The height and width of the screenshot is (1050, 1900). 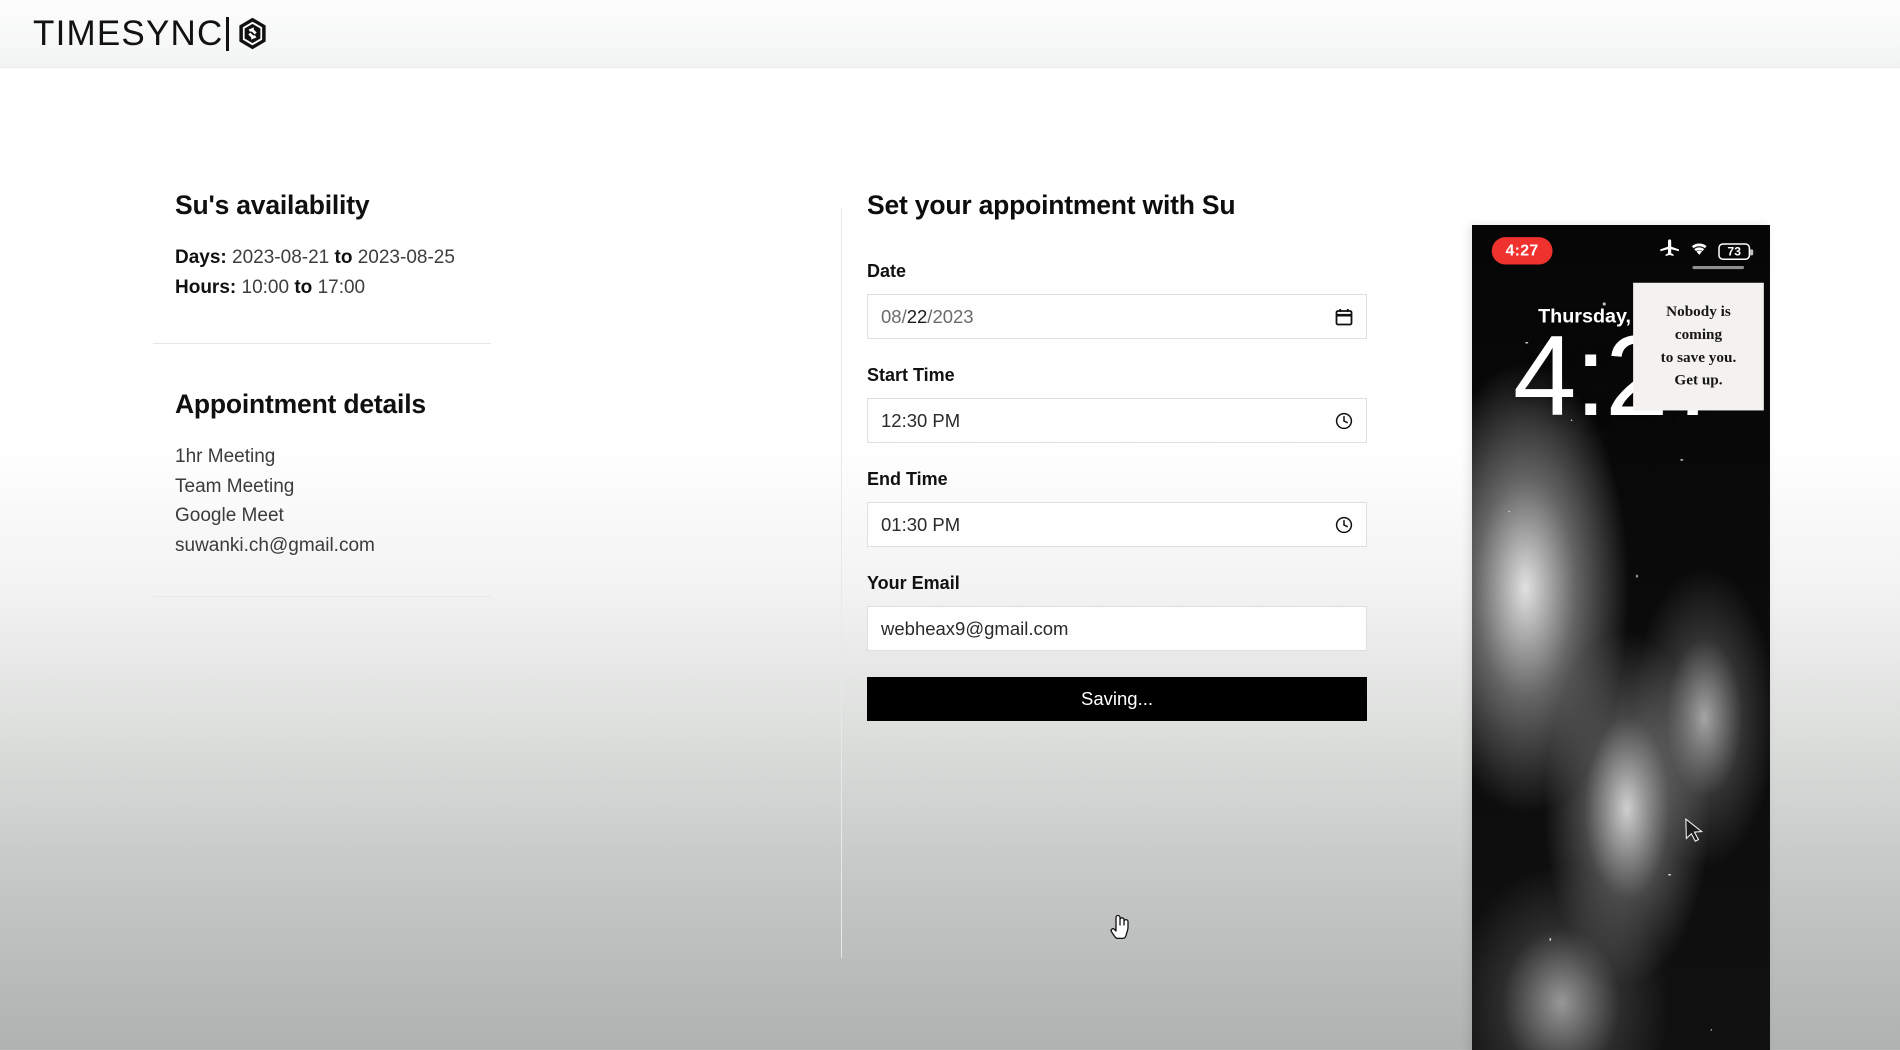 I want to click on list-item: Team Meeting, so click(x=235, y=486).